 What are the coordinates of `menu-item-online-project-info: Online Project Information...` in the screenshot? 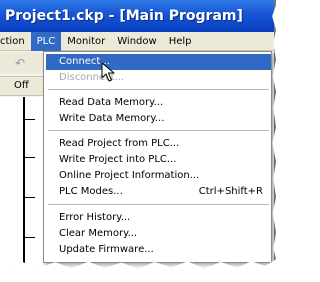 It's located at (158, 176).